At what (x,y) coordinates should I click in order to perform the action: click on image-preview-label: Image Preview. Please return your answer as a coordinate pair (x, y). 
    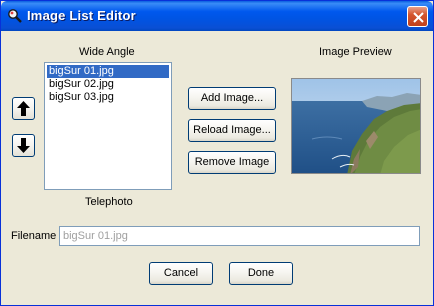
    Looking at the image, I should click on (355, 52).